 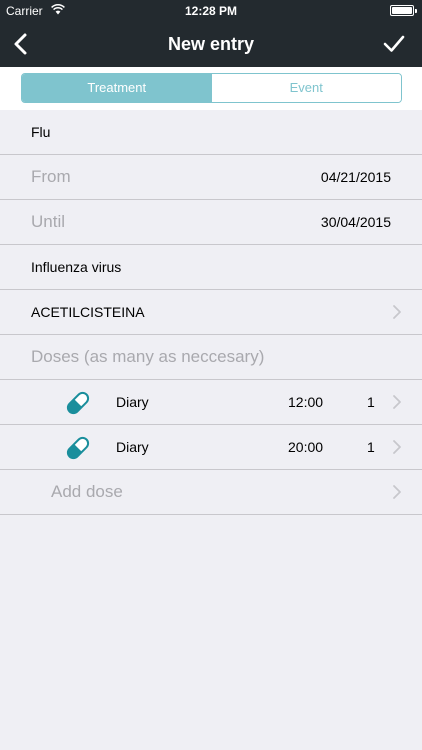 I want to click on medication-row: ACETILCISTEINA, so click(x=211, y=312).